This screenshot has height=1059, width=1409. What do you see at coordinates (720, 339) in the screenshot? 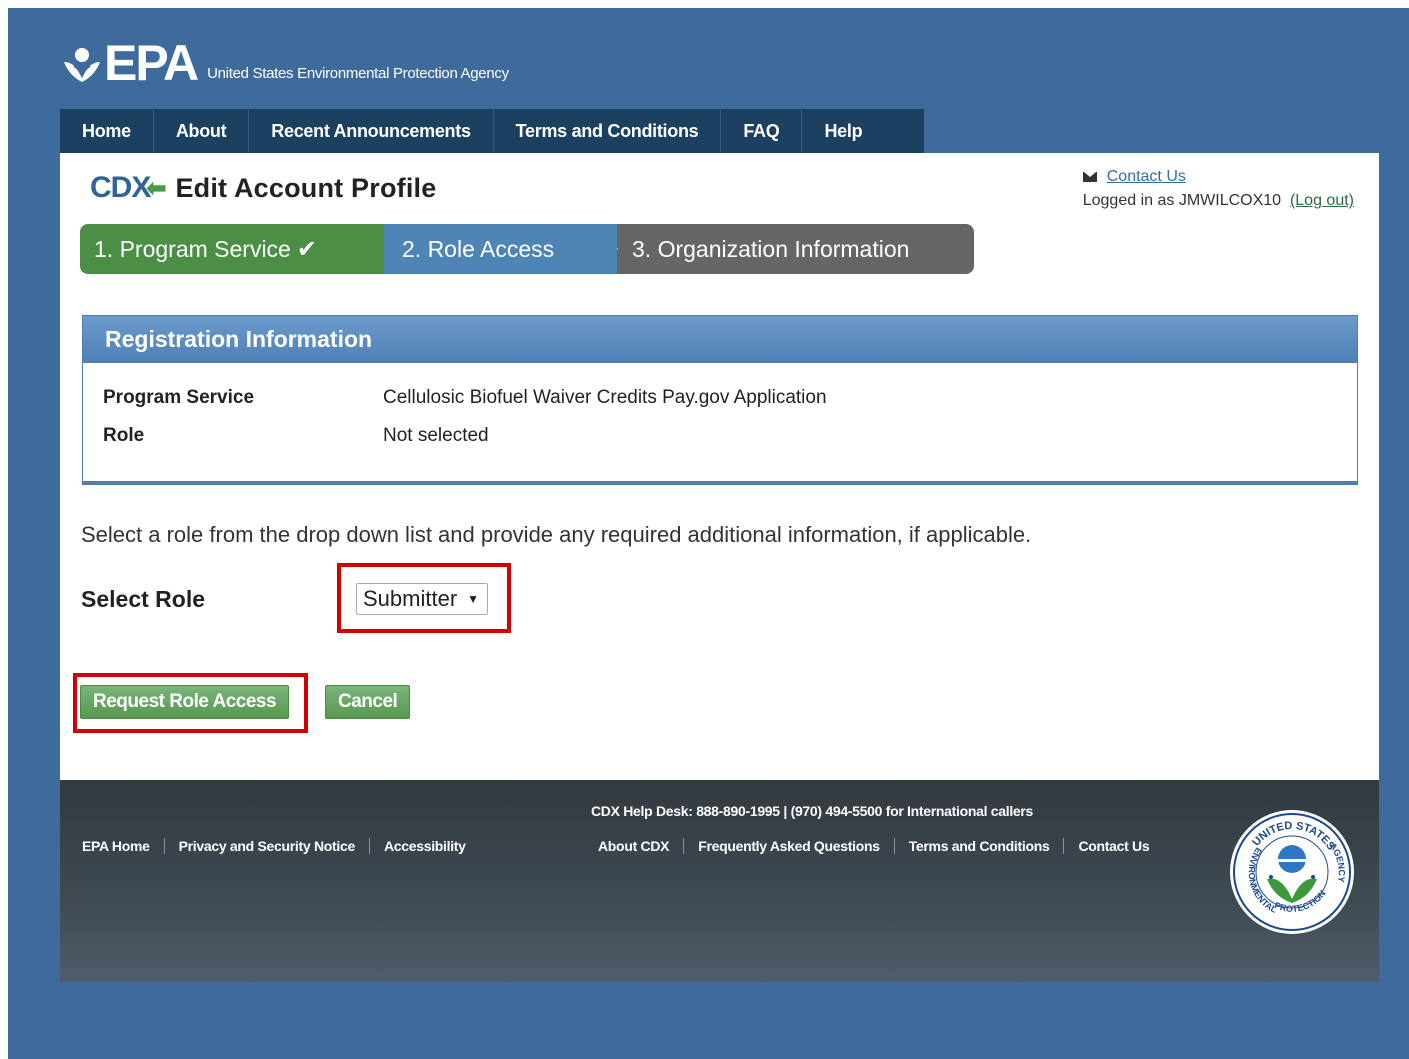
I see `registration-header: Registration Information` at bounding box center [720, 339].